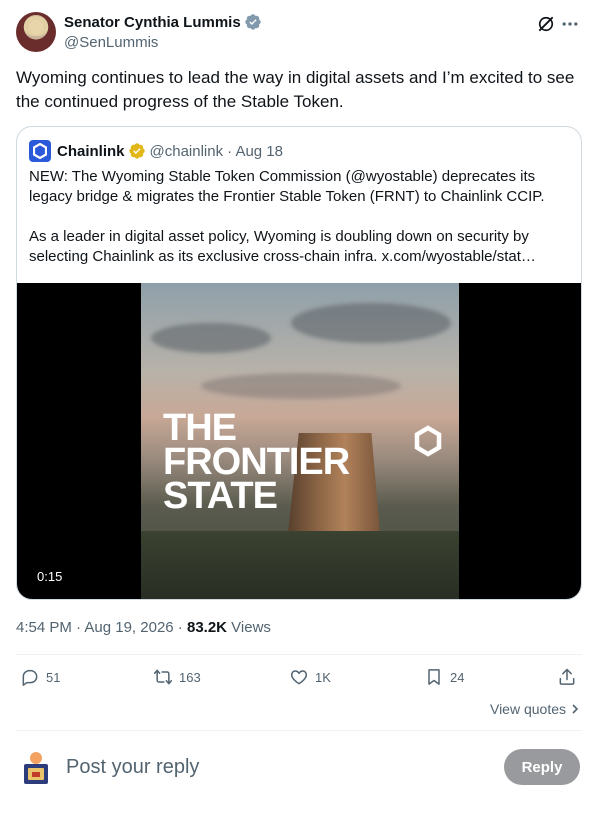 The image size is (598, 815). I want to click on bookmark-button: 24, so click(444, 677).